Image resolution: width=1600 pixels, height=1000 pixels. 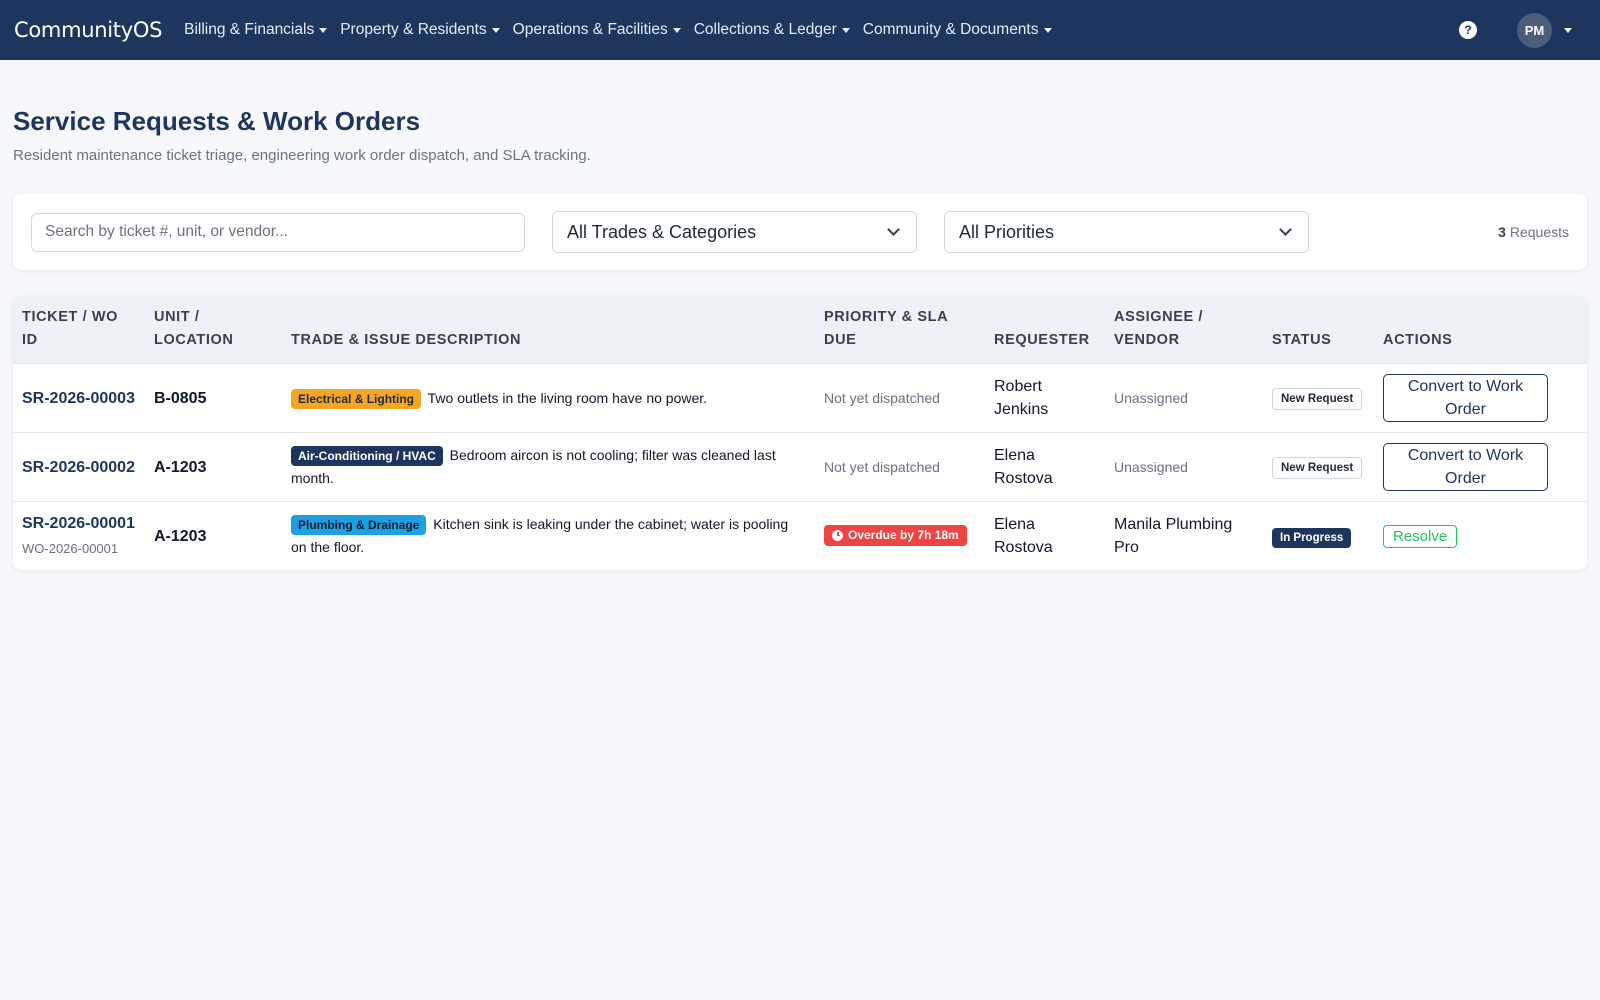 I want to click on assignee: Manila Plumbing Pro, so click(x=1173, y=536).